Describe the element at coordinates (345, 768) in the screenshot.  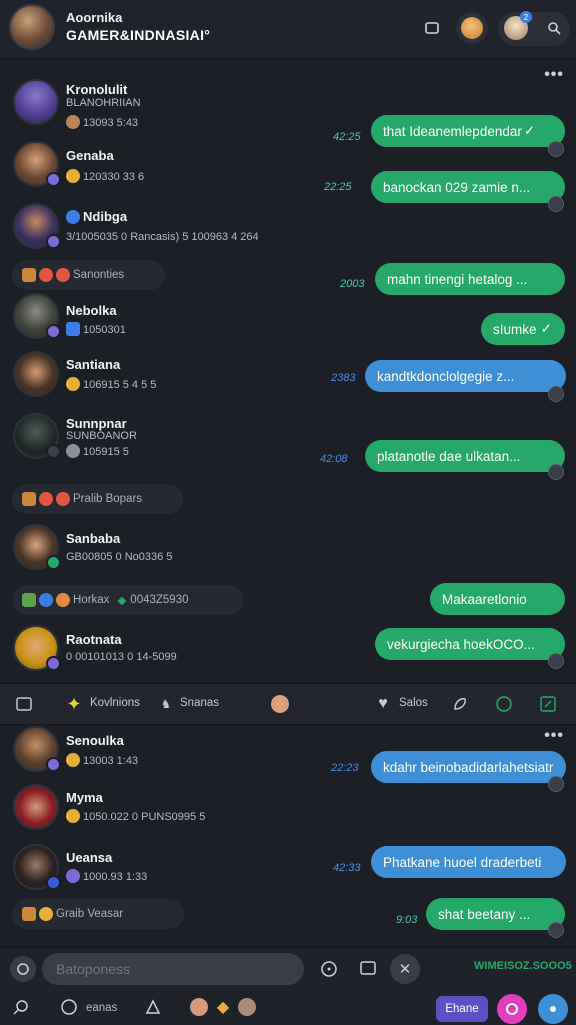
I see `message-time: 22:23` at that location.